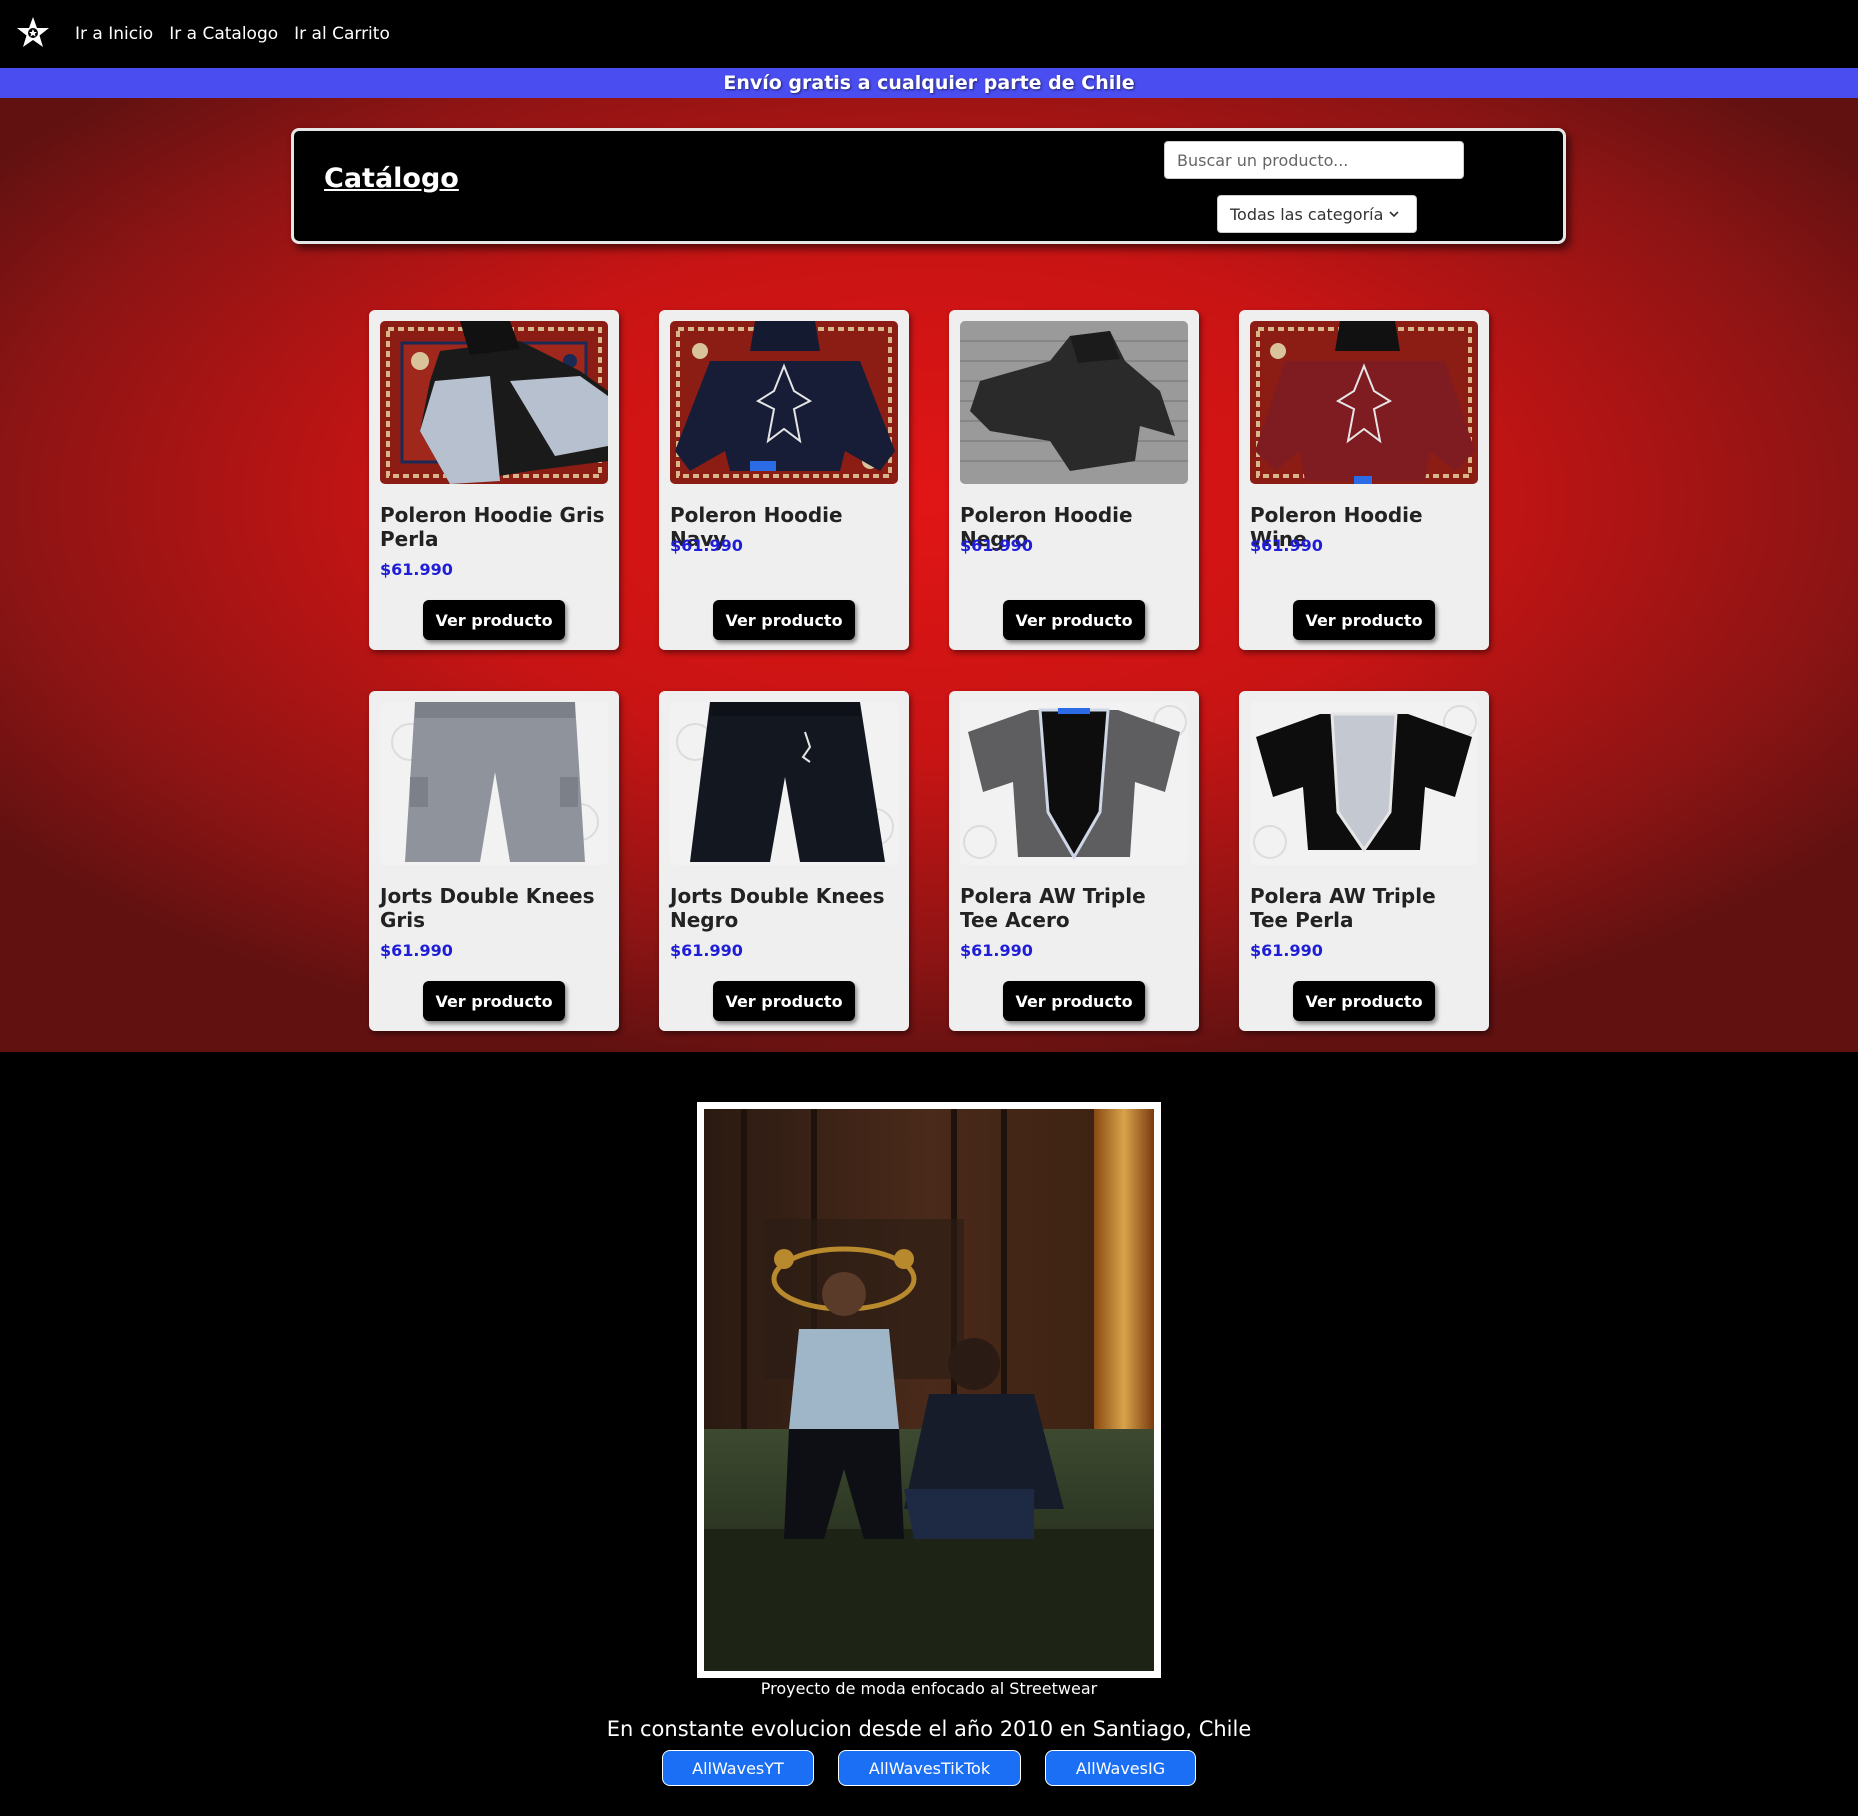 The image size is (1858, 1816). What do you see at coordinates (1314, 160) in the screenshot?
I see `search-input` at bounding box center [1314, 160].